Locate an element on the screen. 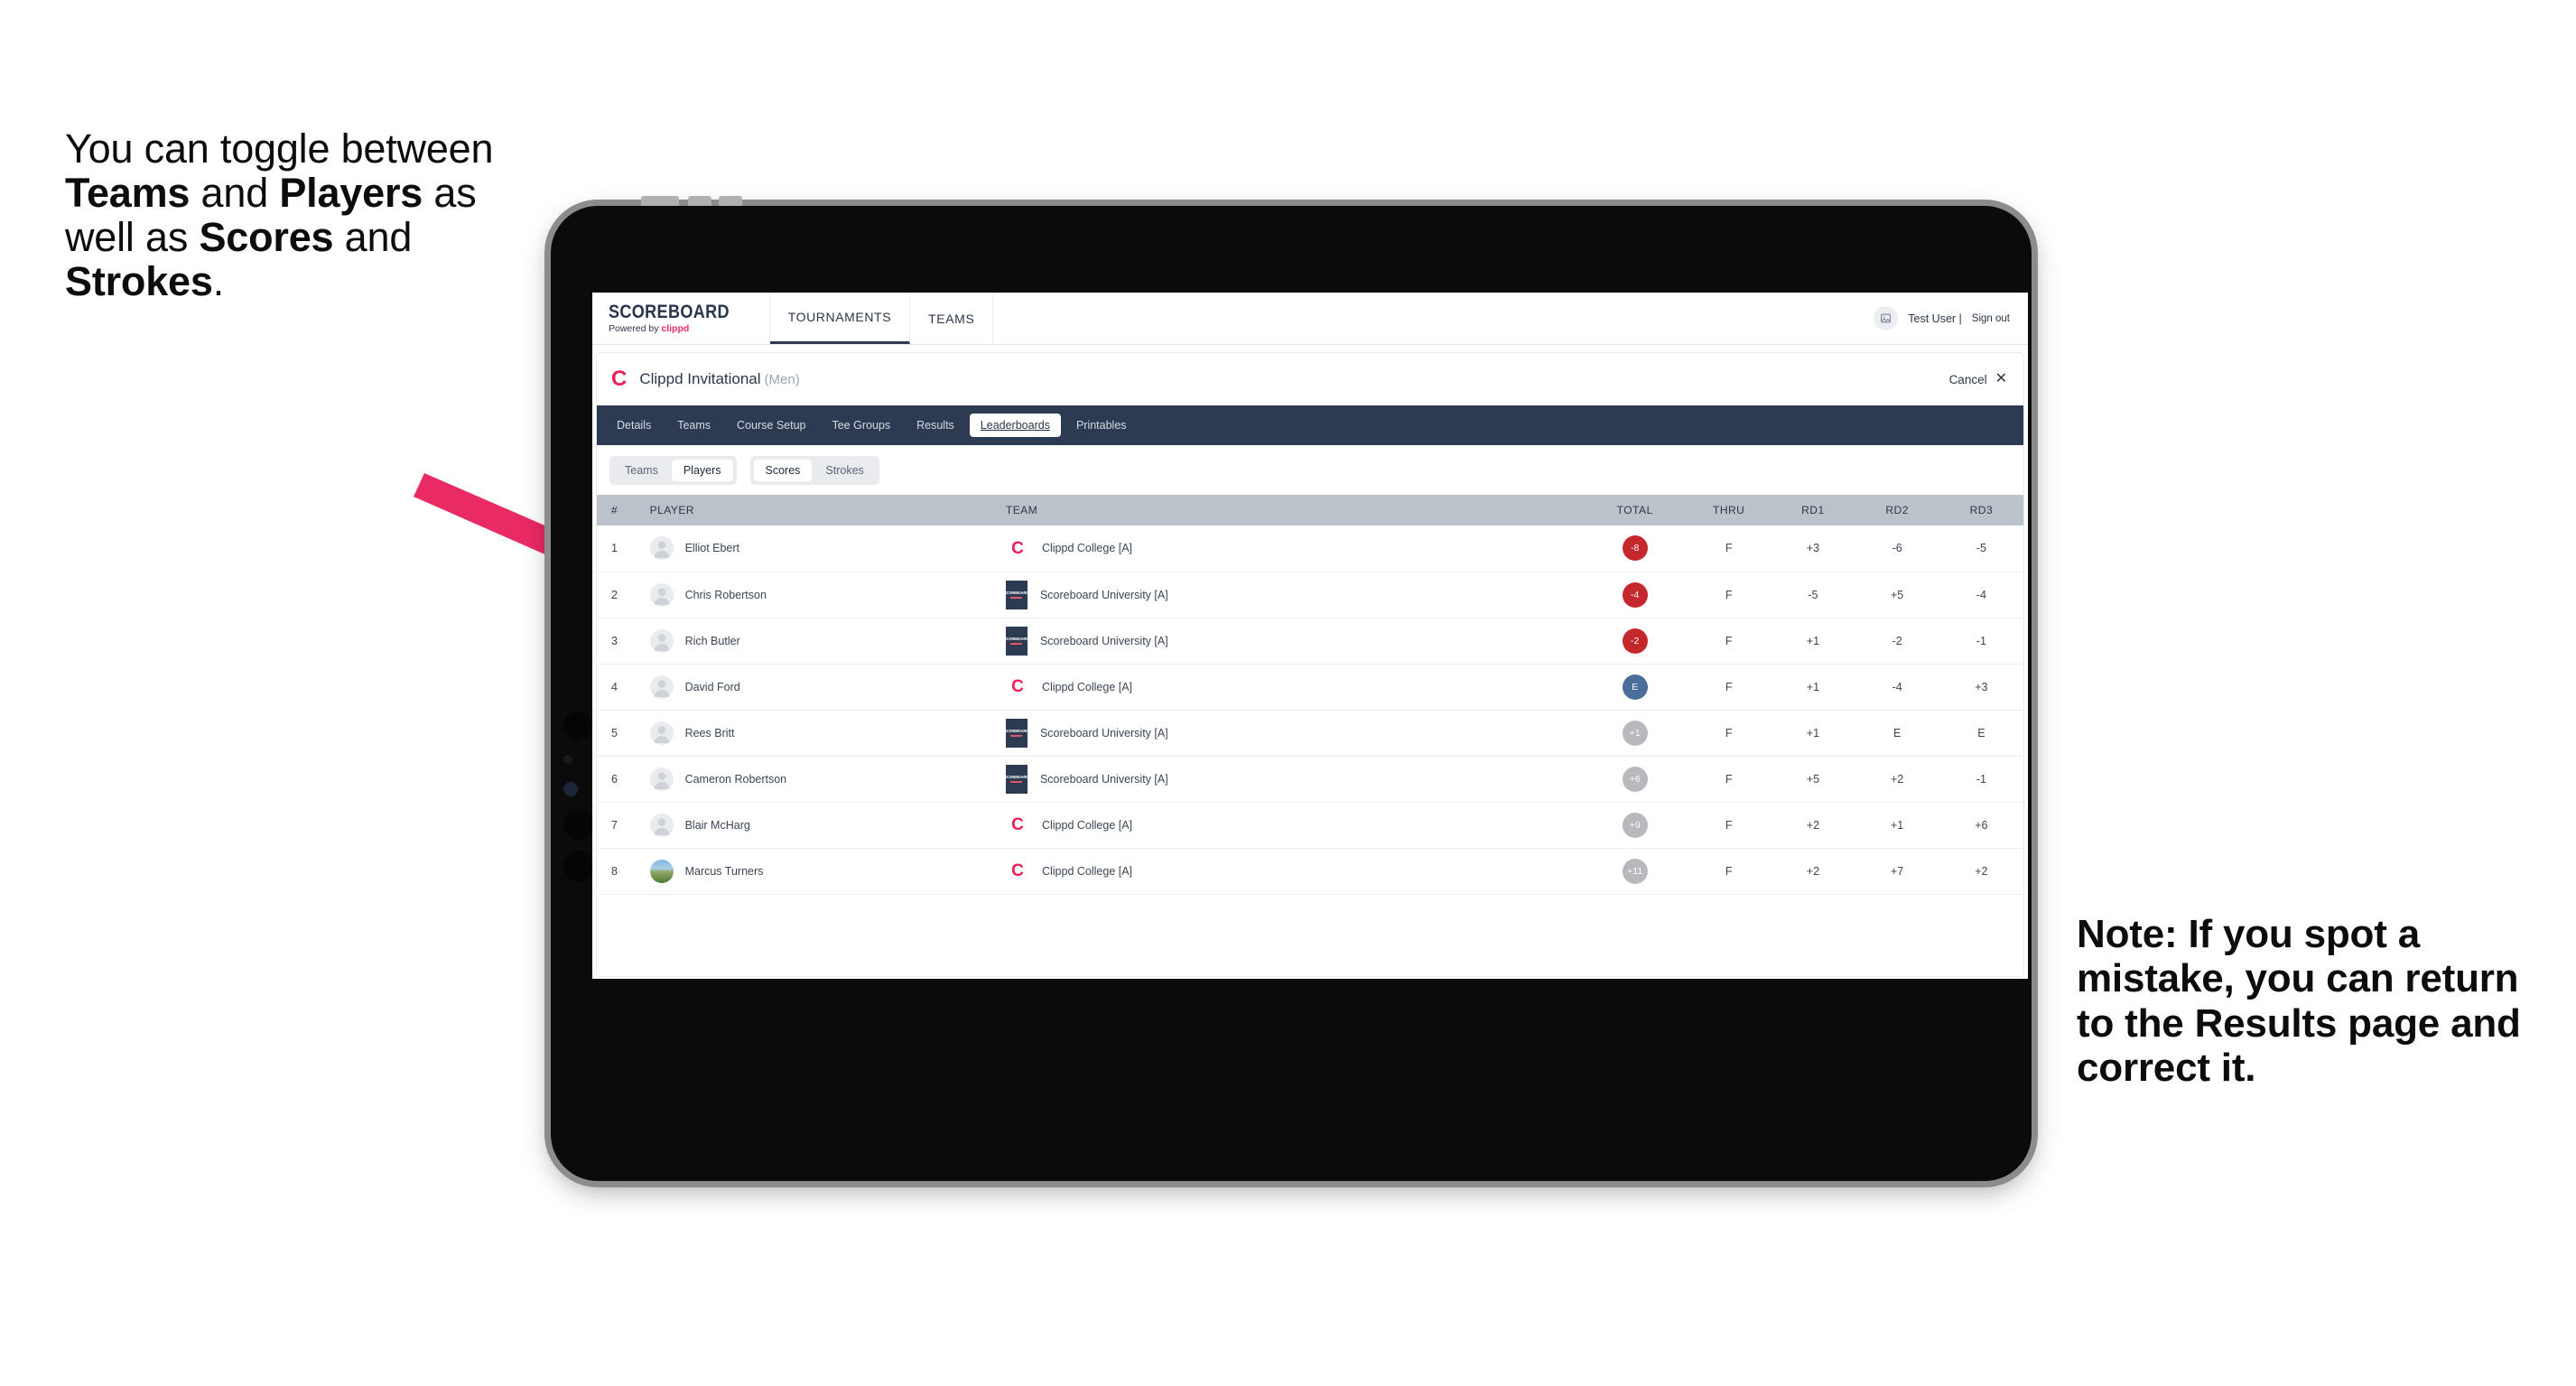  cell-player: Elliot Ebert is located at coordinates (822, 549).